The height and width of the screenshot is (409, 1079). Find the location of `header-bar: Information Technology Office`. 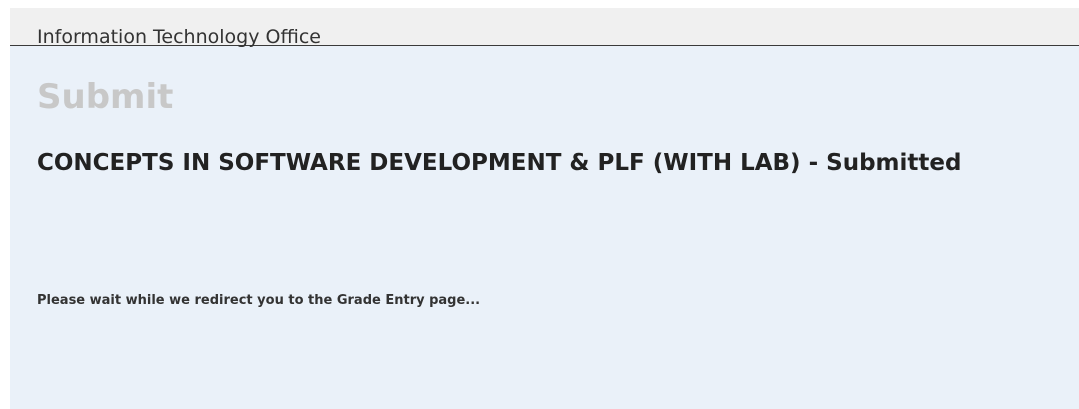

header-bar: Information Technology Office is located at coordinates (544, 28).